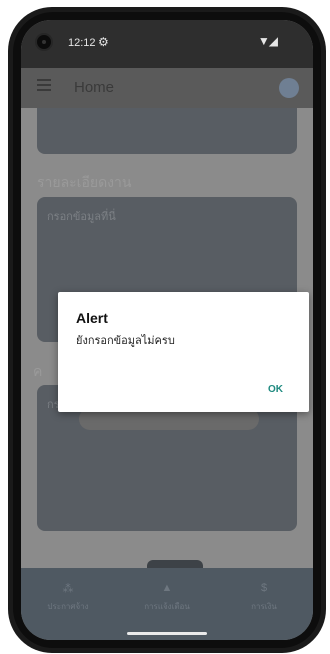 This screenshot has width=330, height=654. I want to click on camera-icon, so click(44, 42).